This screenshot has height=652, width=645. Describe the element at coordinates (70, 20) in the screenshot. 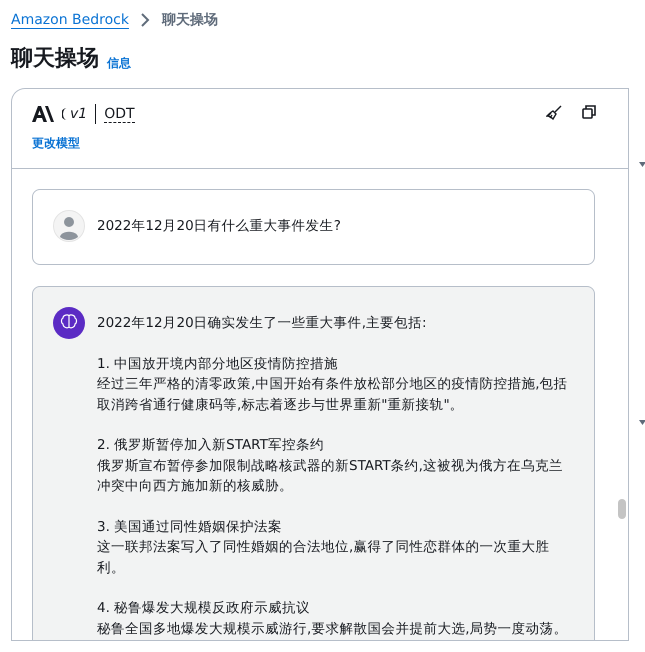

I see `breadcrumb-link: Amazon Bedrock` at that location.